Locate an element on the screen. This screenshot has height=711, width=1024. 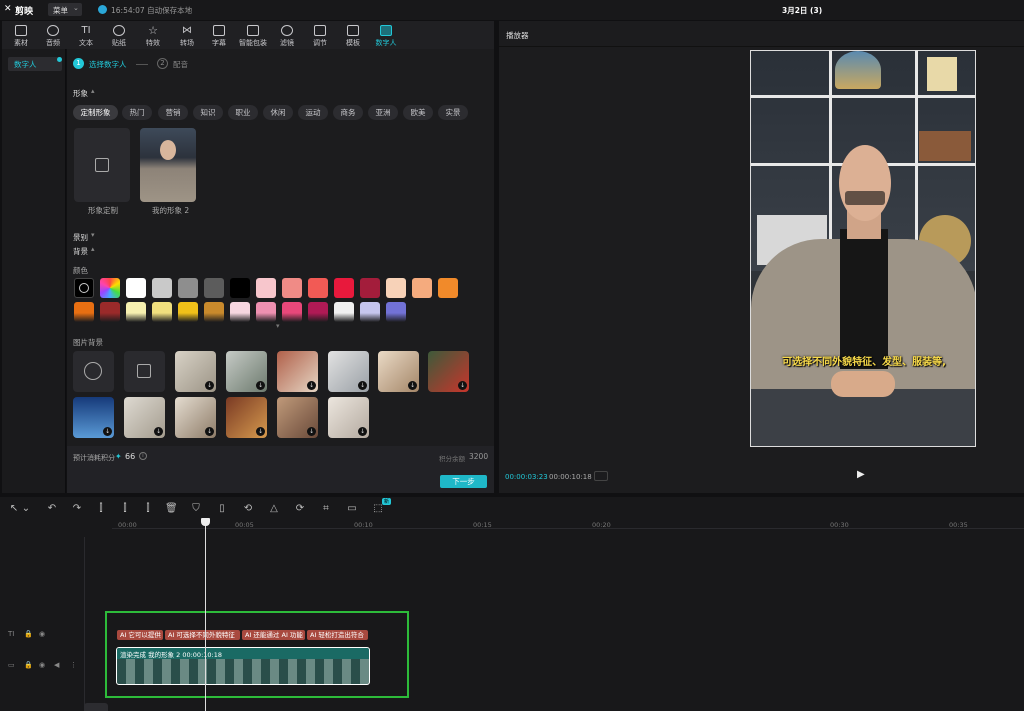
bg-thumb-8: ↓ is located at coordinates (144, 417).